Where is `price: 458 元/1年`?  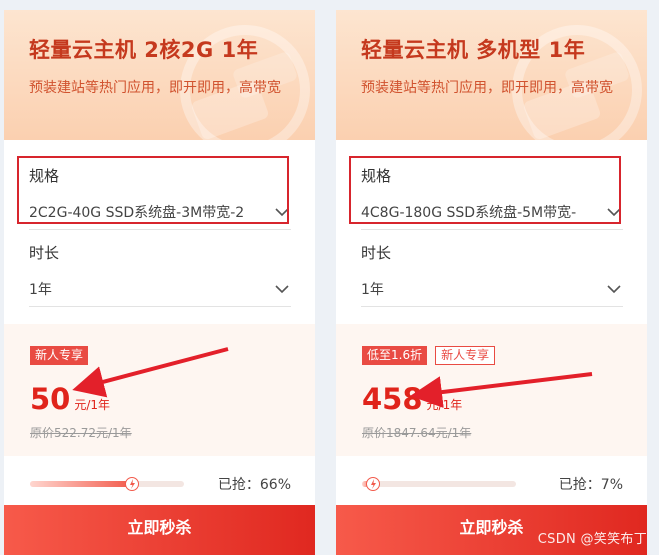 price: 458 元/1年 is located at coordinates (412, 399).